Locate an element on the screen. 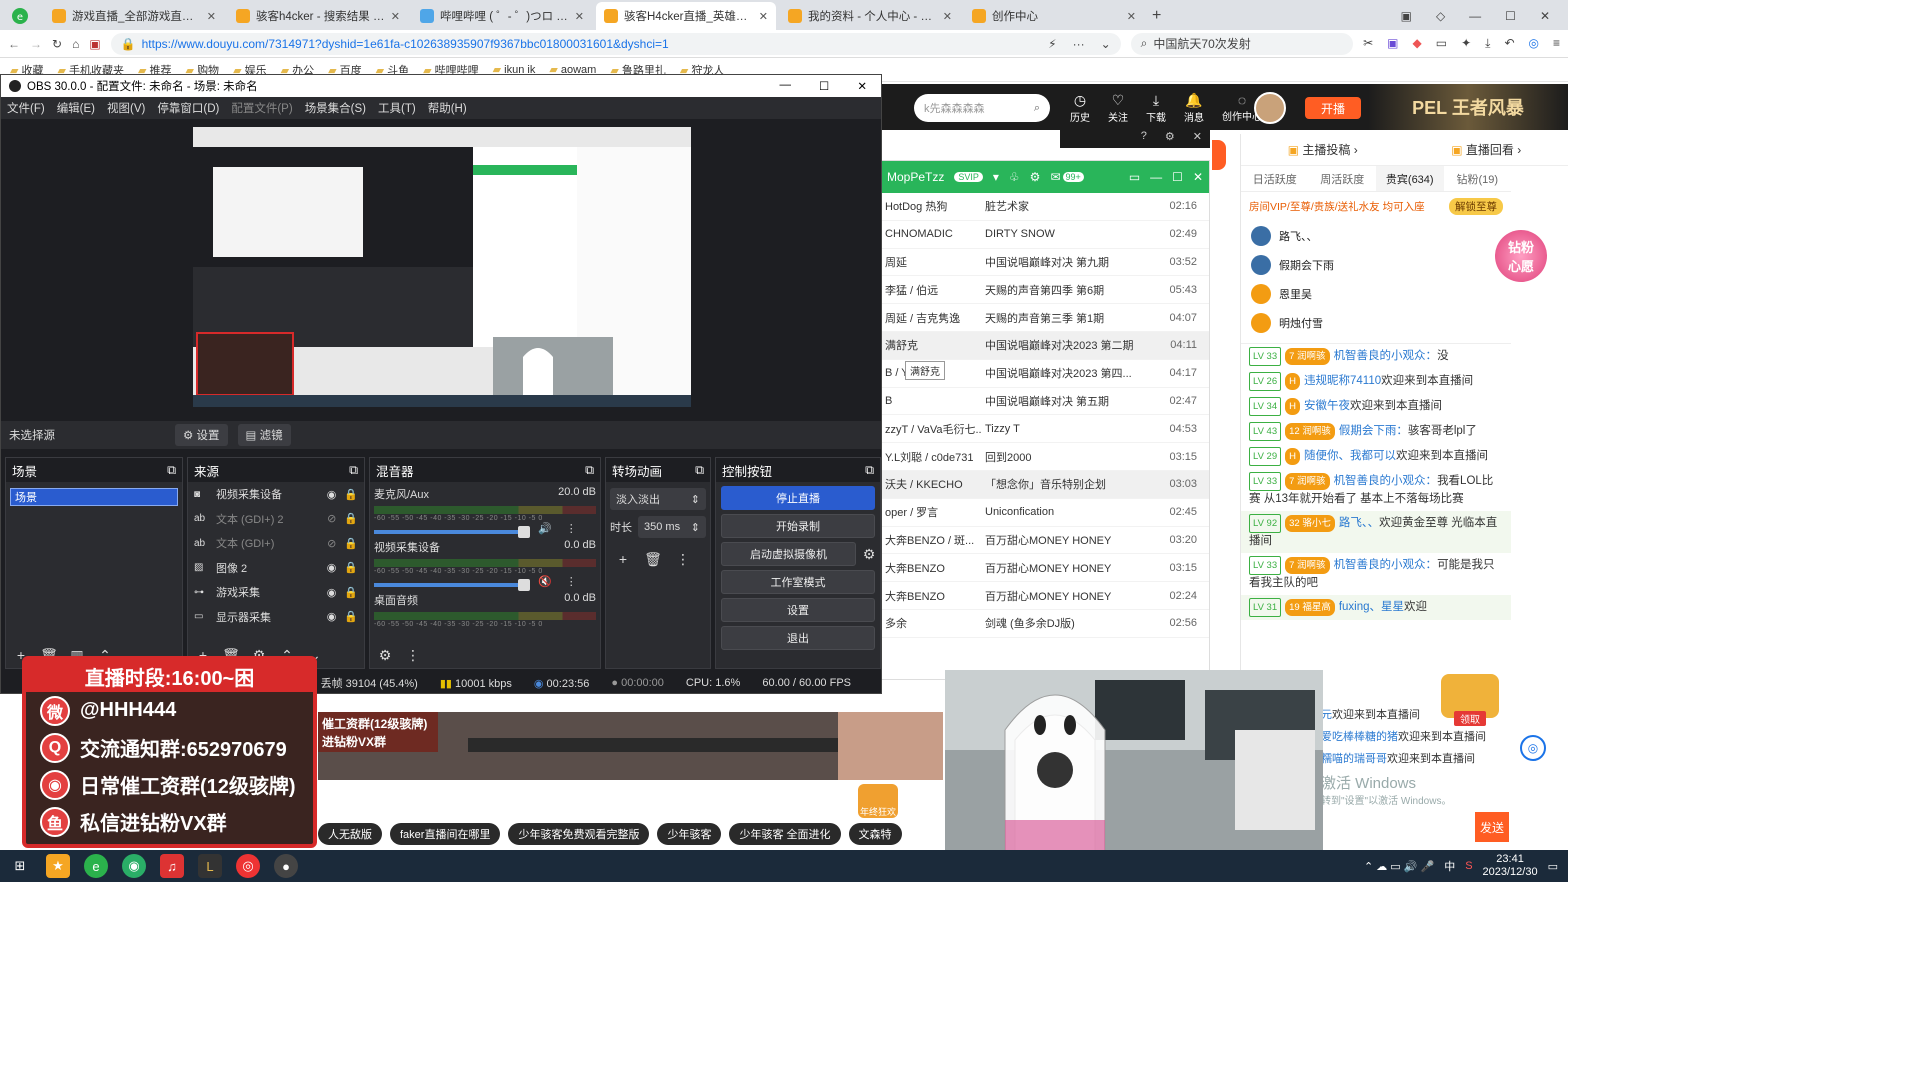 The width and height of the screenshot is (1920, 1080). menu-item: 停靠窗口(D) is located at coordinates (188, 108).